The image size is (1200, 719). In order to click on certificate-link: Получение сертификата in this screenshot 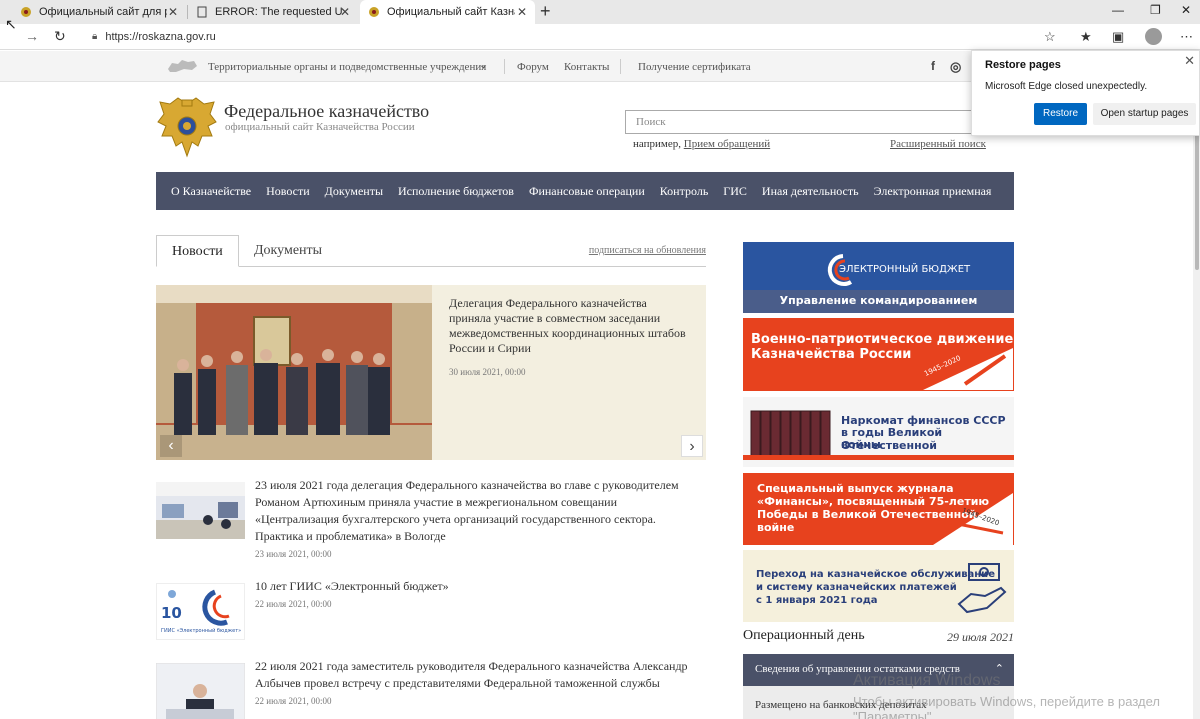, I will do `click(694, 67)`.